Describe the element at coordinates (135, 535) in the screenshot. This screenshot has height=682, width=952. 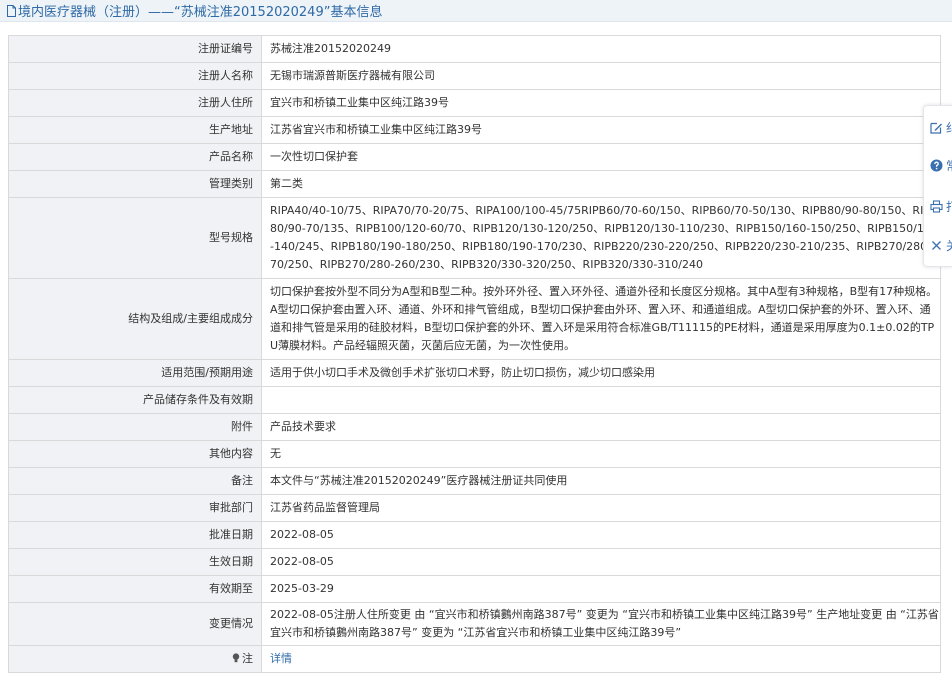
I see `field-label: 批准日期` at that location.